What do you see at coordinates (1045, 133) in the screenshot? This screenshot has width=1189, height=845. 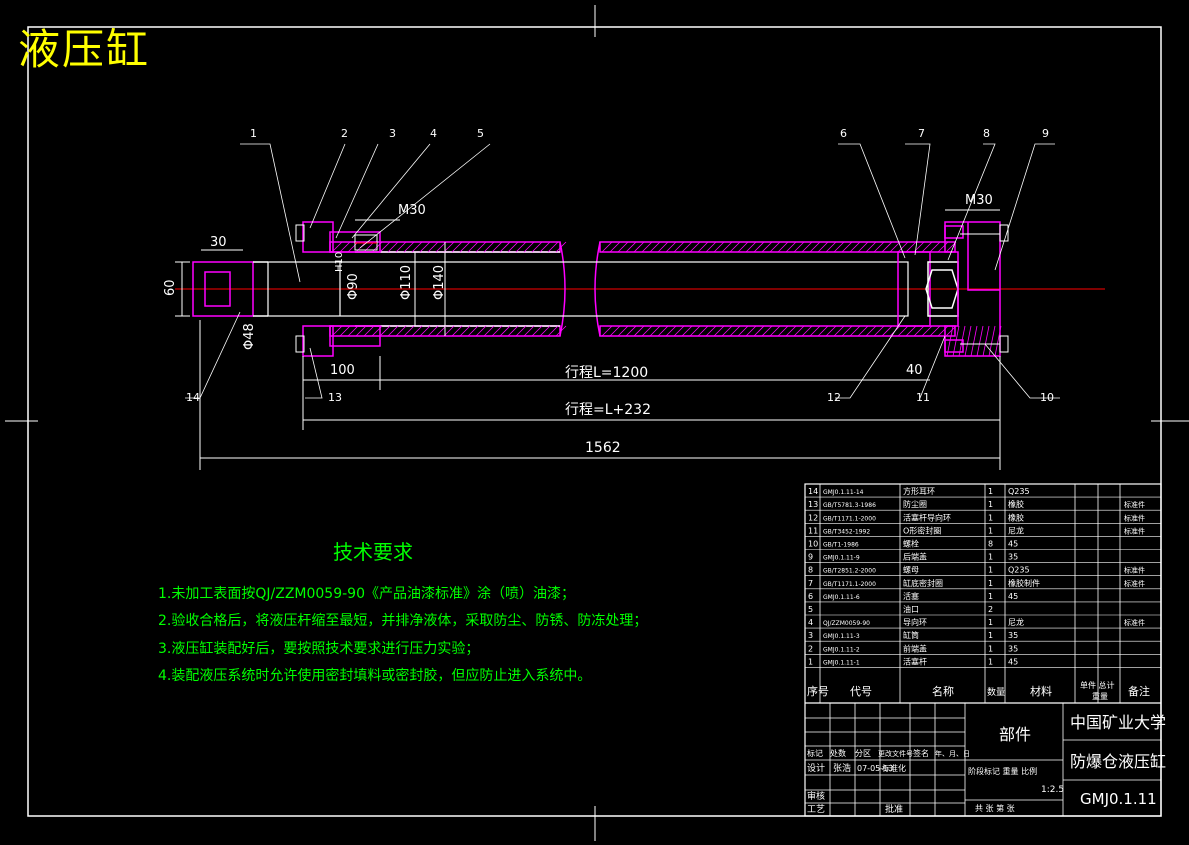 I see `balloon-9: 9` at bounding box center [1045, 133].